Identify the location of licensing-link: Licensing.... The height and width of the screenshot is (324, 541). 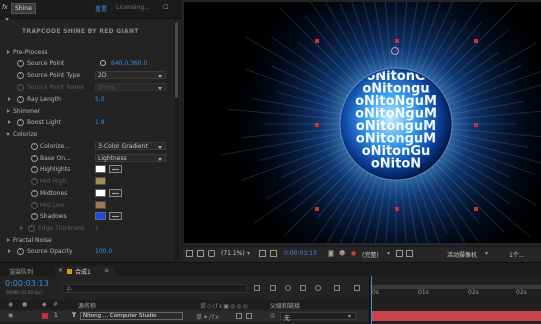
(133, 7).